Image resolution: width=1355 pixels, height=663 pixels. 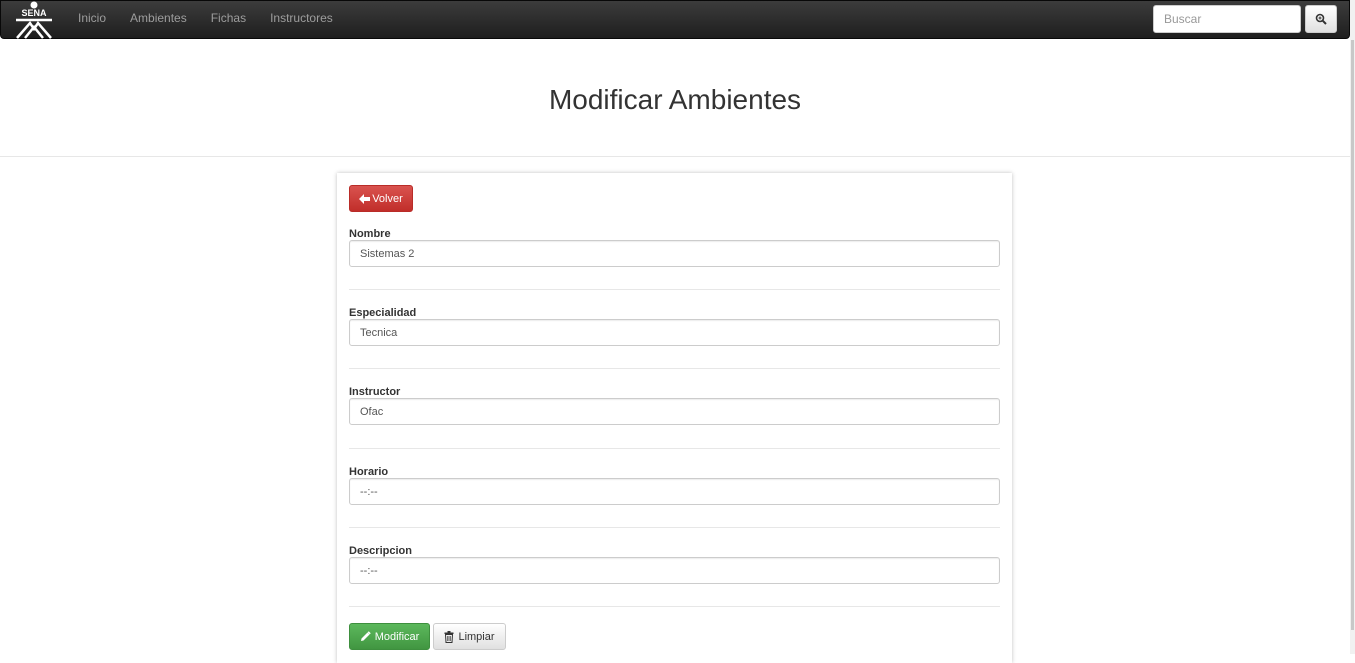 I want to click on clear-button: Limpiar, so click(x=469, y=636).